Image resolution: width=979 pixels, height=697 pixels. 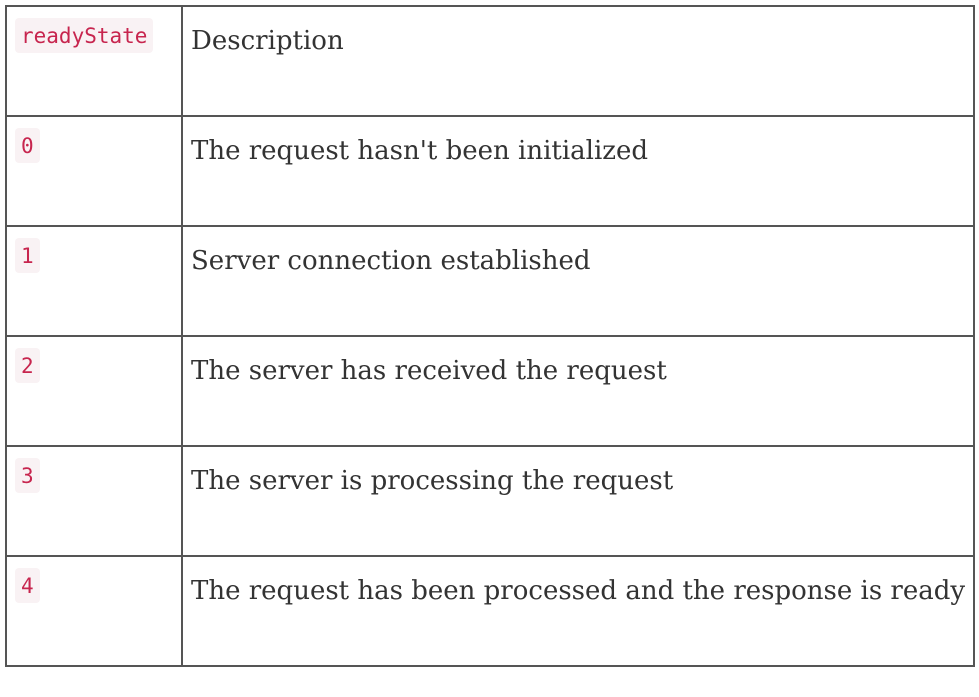 I want to click on state-description: The server has received the request, so click(x=429, y=371).